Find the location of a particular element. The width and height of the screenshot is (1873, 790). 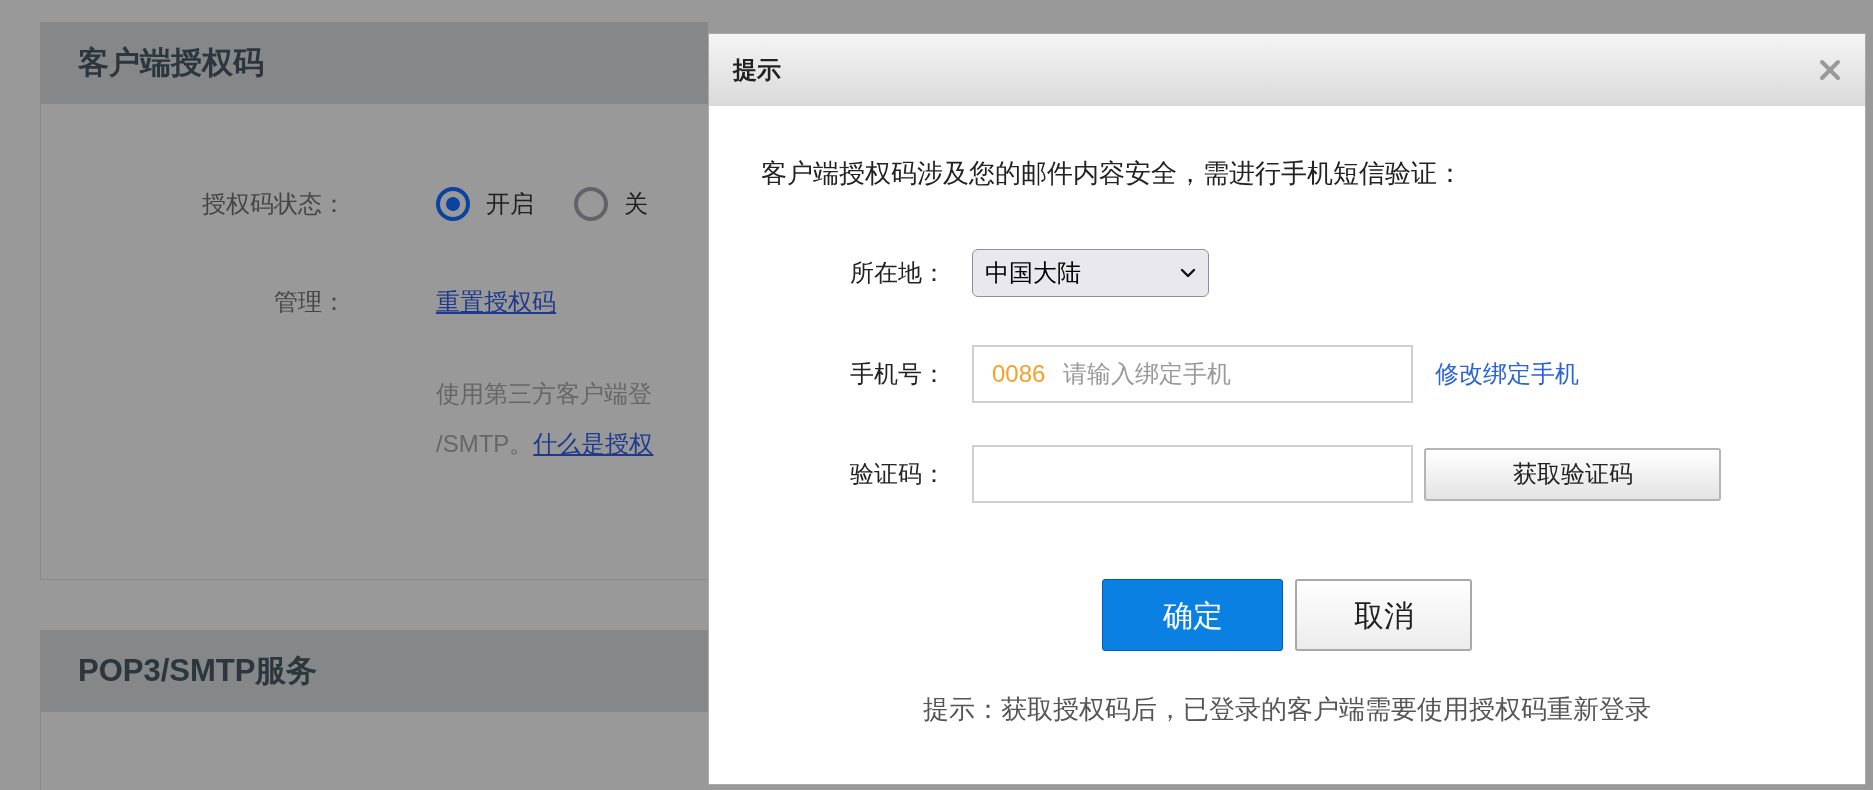

dialog-title: 提示 is located at coordinates (757, 70).